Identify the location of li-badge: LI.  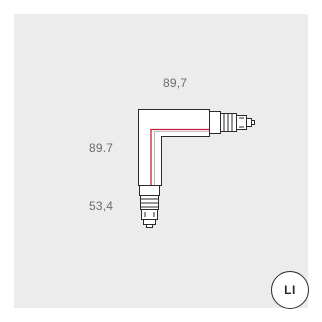
(290, 290).